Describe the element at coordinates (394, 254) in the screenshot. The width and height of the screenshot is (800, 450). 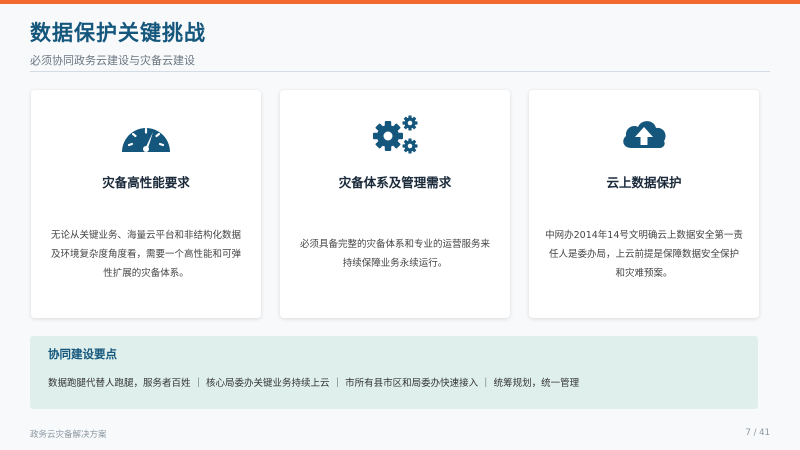
I see `card-description: 必须具备完整的灾备体系和专业的运营服务来持续保障业务永续运行。` at that location.